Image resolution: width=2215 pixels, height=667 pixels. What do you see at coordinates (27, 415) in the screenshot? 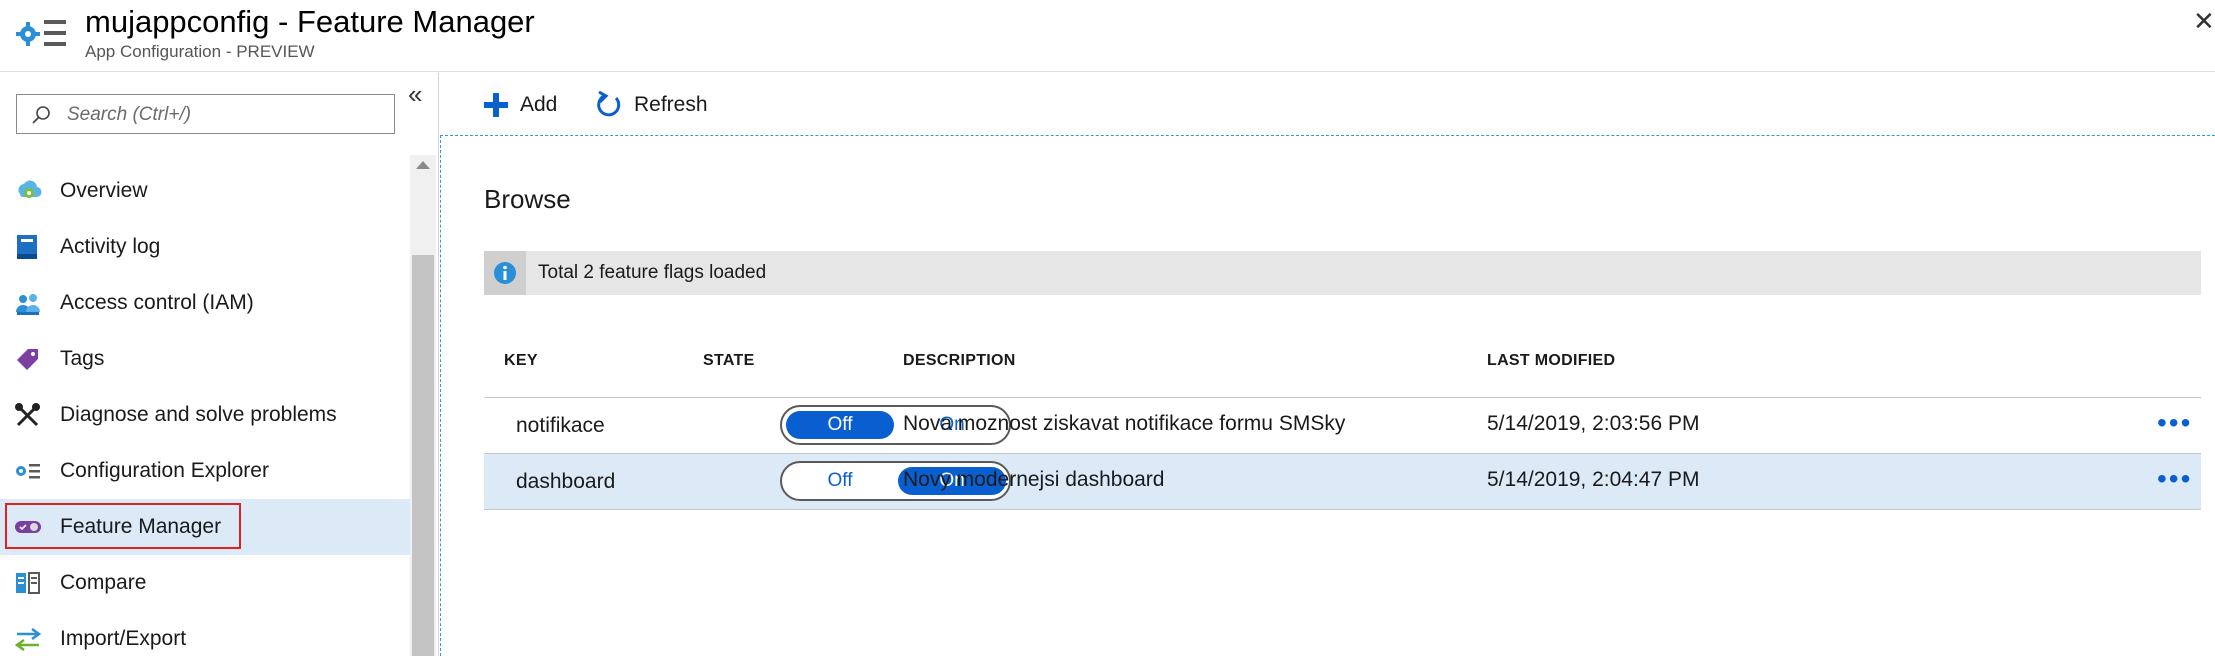
I see `wrench-icon` at bounding box center [27, 415].